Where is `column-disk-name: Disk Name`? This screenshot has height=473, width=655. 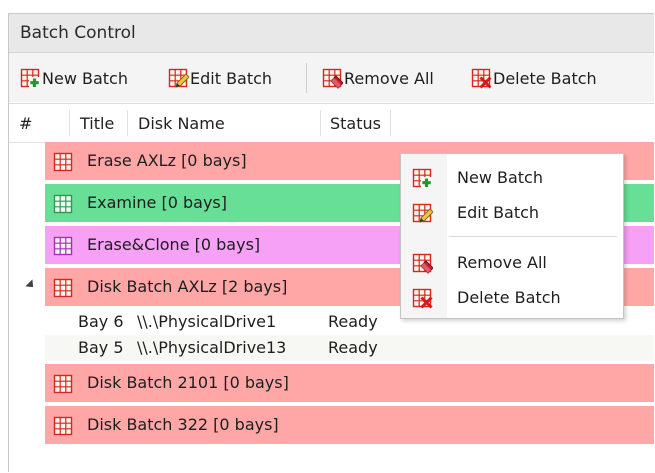 column-disk-name: Disk Name is located at coordinates (181, 123).